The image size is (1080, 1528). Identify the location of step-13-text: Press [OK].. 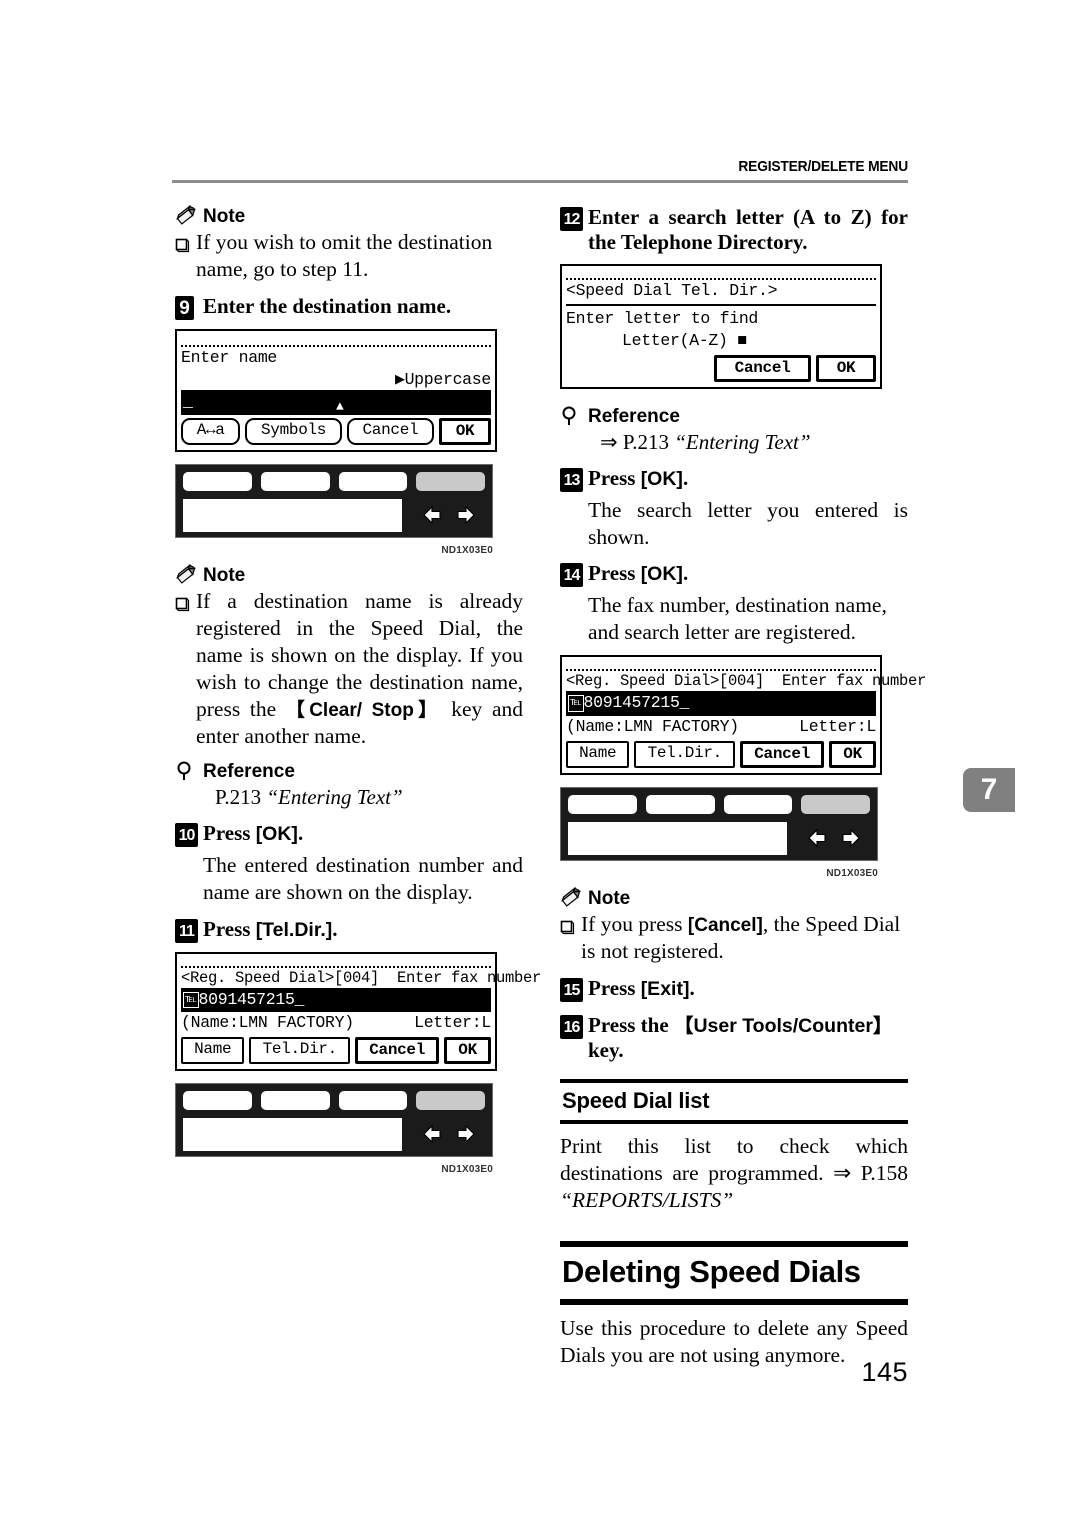
(638, 477).